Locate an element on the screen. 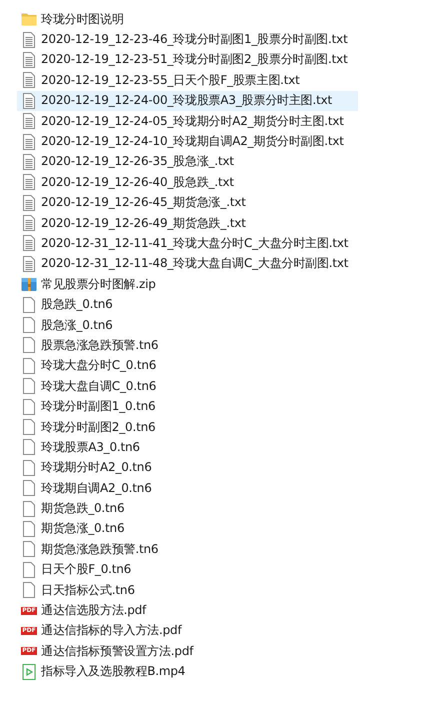 Image resolution: width=447 pixels, height=721 pixels. file-item: 2020-12-19_12-23-55_日天个股F_股票主图.txt is located at coordinates (187, 80).